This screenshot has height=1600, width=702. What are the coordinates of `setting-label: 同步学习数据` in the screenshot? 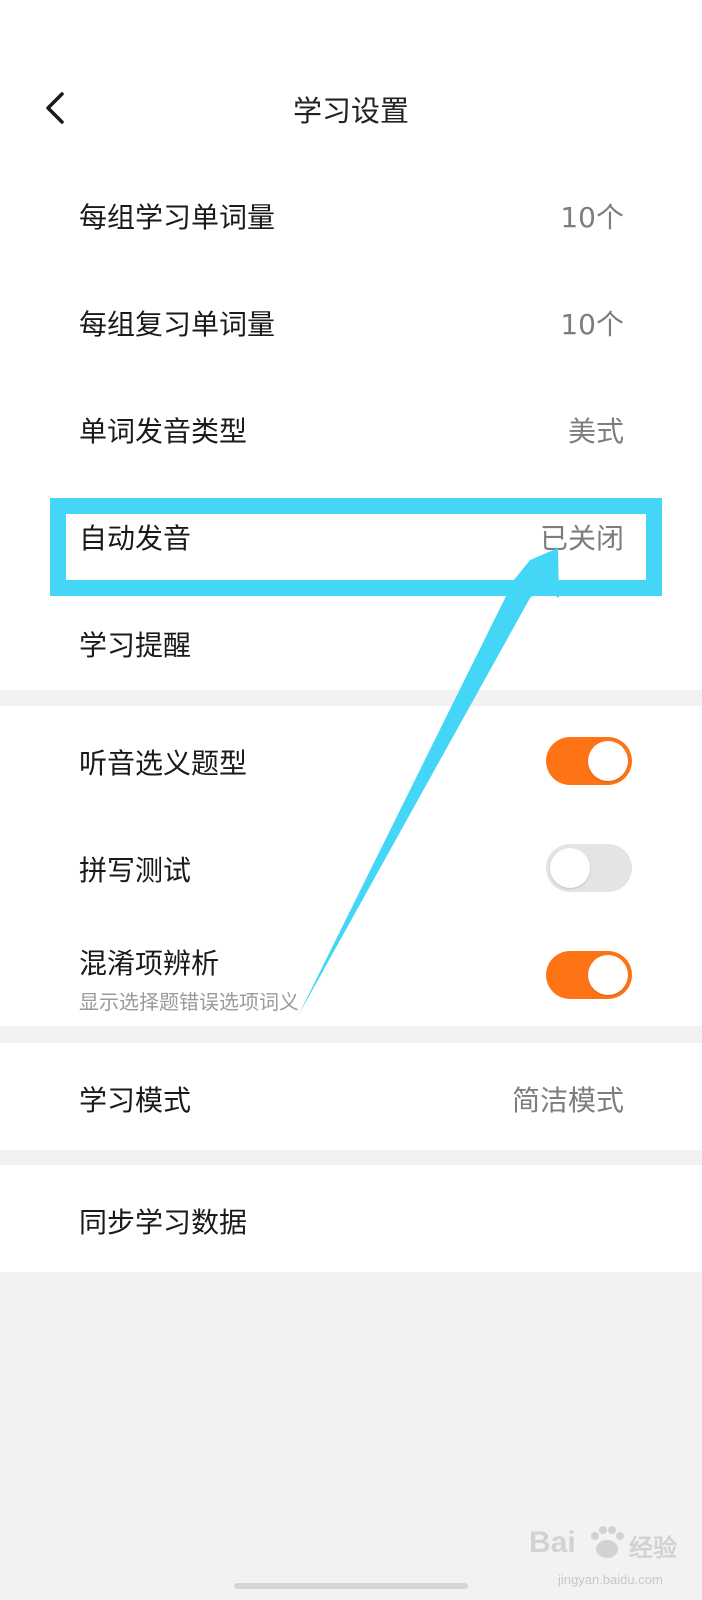 It's located at (163, 1222).